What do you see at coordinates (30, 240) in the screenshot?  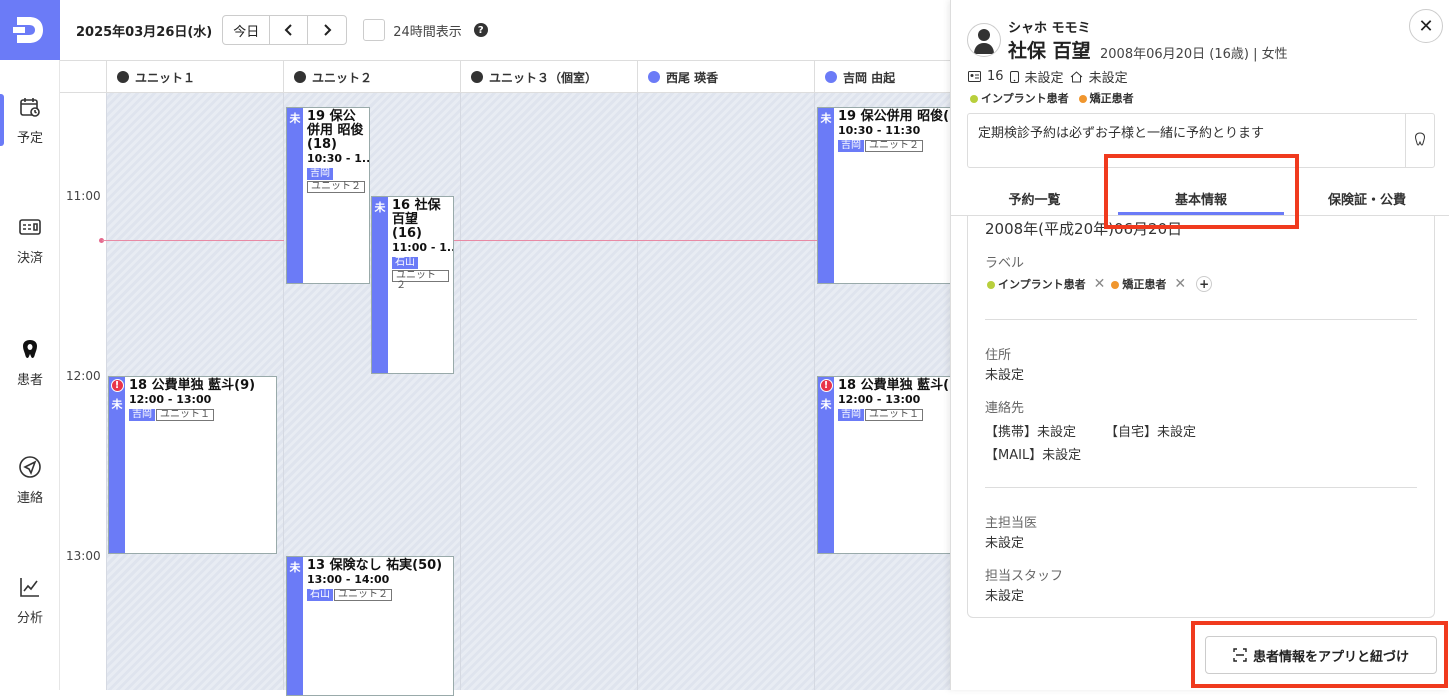 I see `sidebar-item-payment: 決済` at bounding box center [30, 240].